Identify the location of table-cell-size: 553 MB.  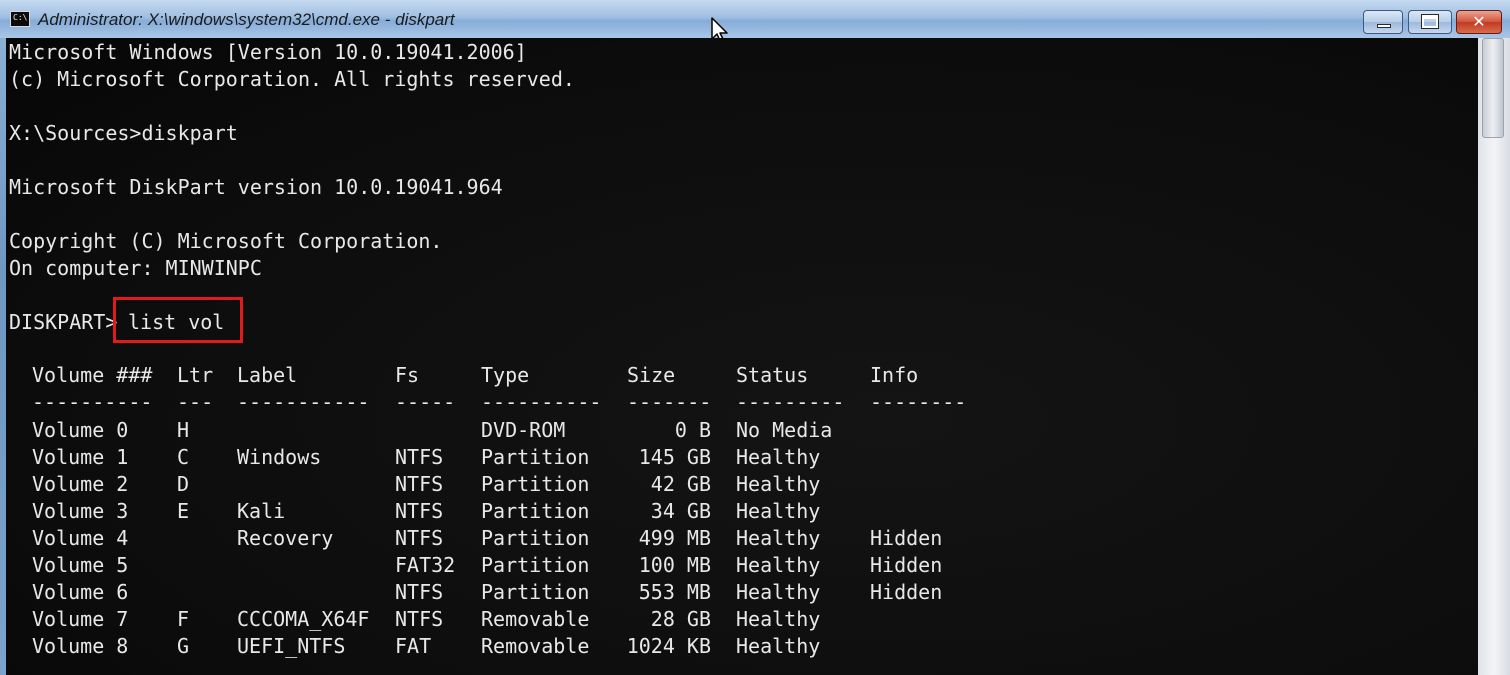
(674, 592).